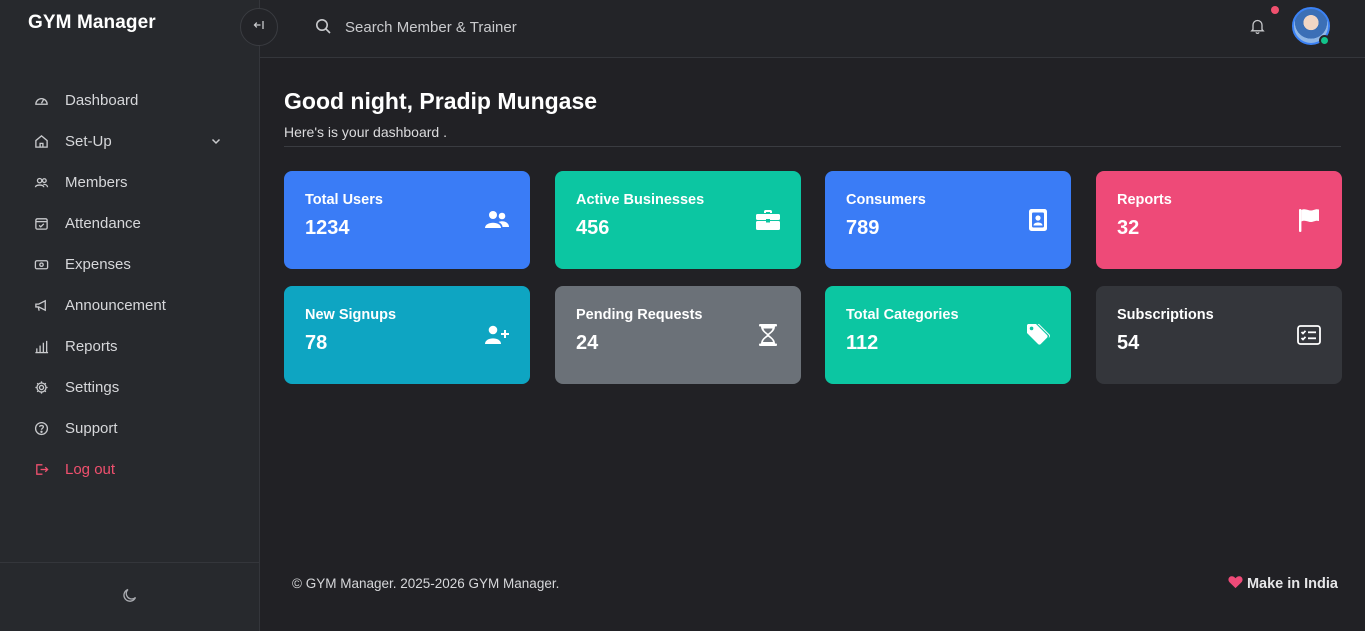  Describe the element at coordinates (886, 200) in the screenshot. I see `stat-card-label: Consumers` at that location.